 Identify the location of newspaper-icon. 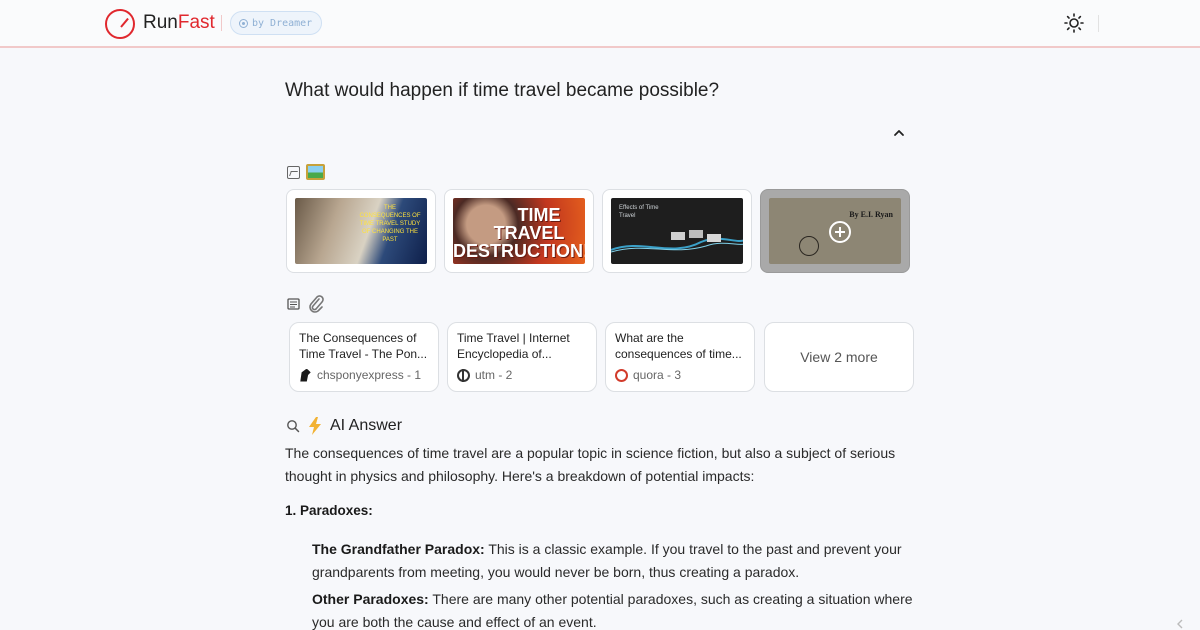
(293, 304).